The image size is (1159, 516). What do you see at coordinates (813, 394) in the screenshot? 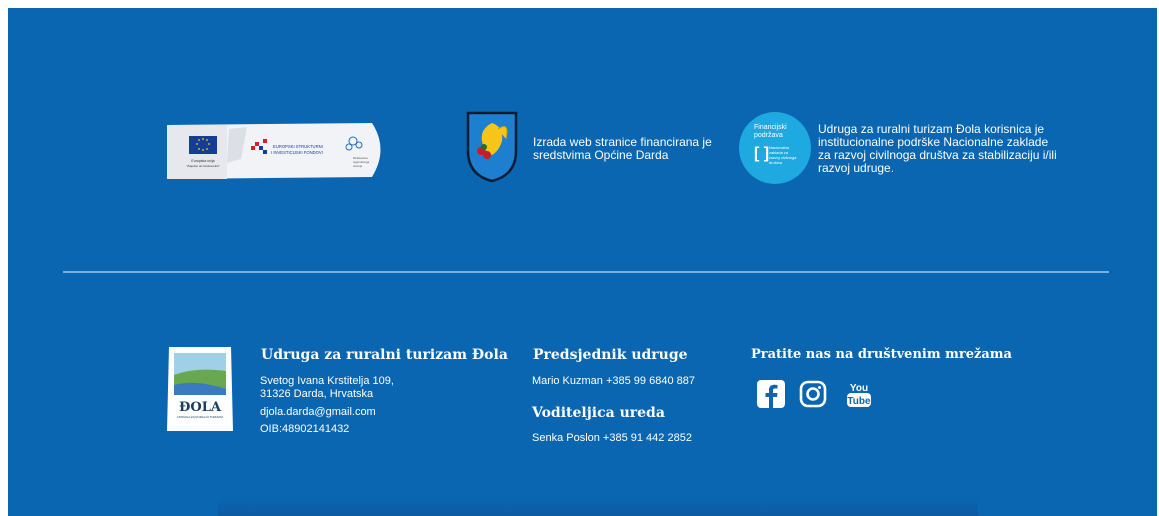
I see `instagram-icon` at bounding box center [813, 394].